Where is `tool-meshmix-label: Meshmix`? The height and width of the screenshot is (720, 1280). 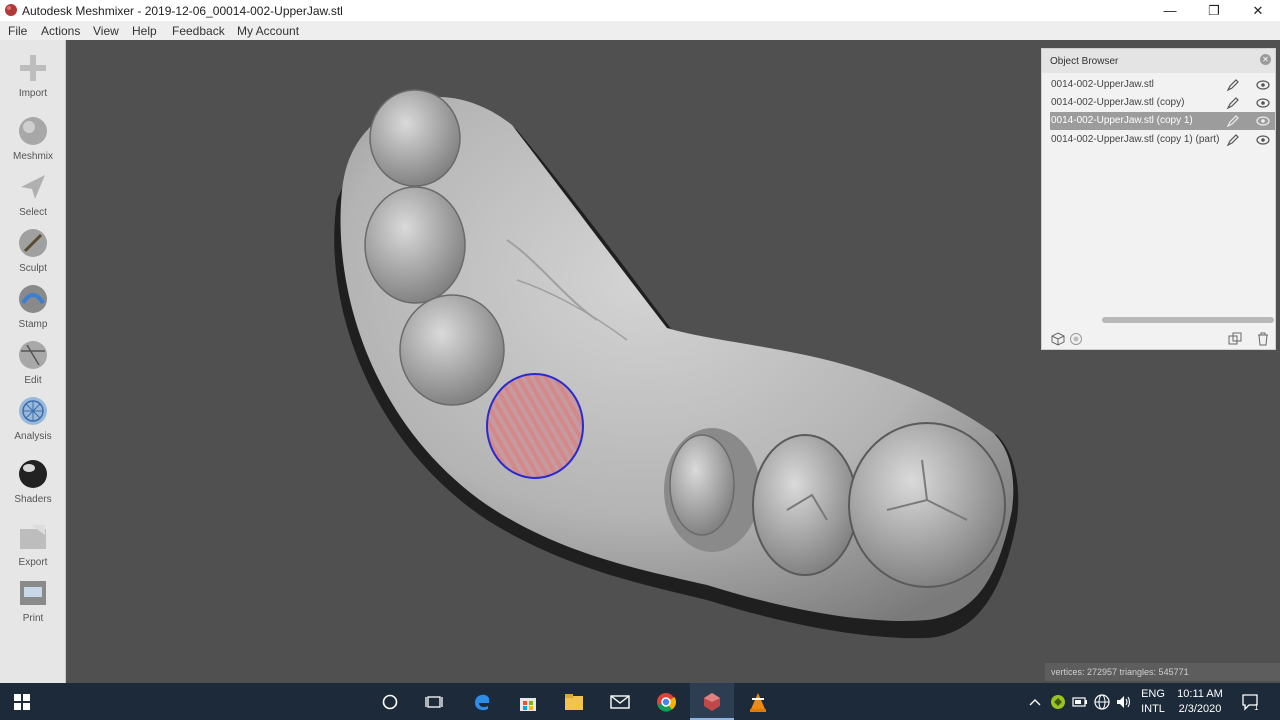 tool-meshmix-label: Meshmix is located at coordinates (32, 156).